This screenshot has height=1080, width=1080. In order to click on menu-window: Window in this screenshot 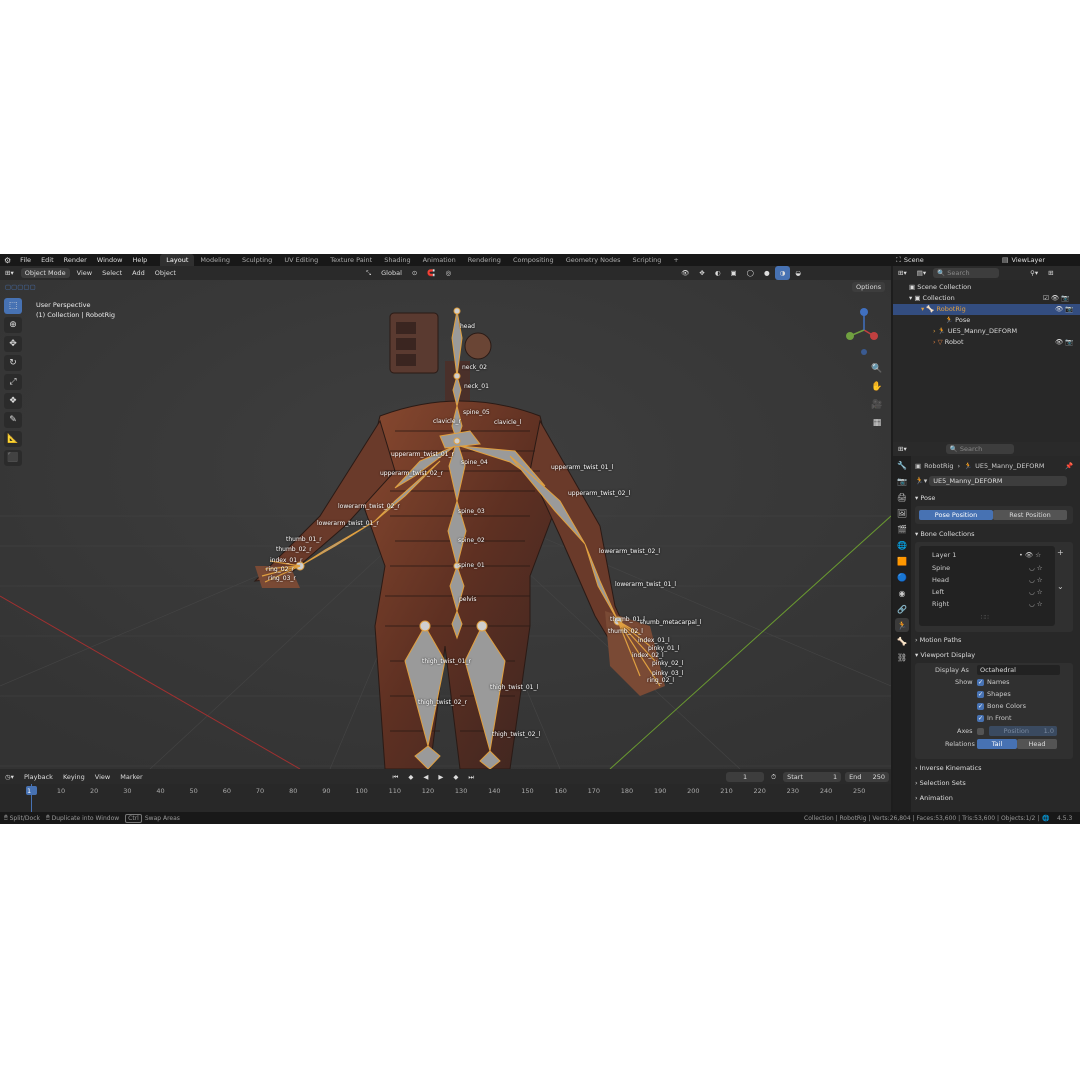, I will do `click(110, 260)`.